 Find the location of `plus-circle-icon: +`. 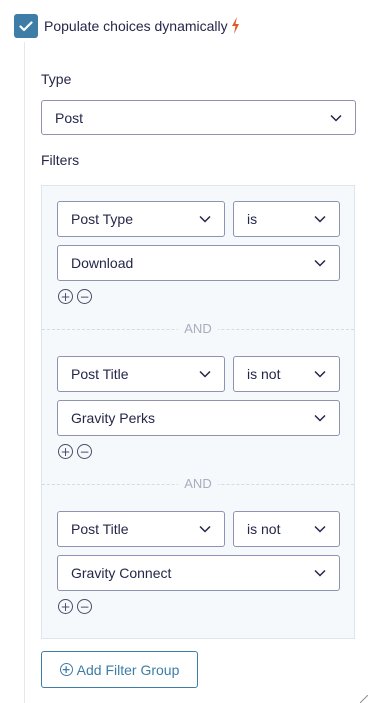

plus-circle-icon: + is located at coordinates (66, 669).